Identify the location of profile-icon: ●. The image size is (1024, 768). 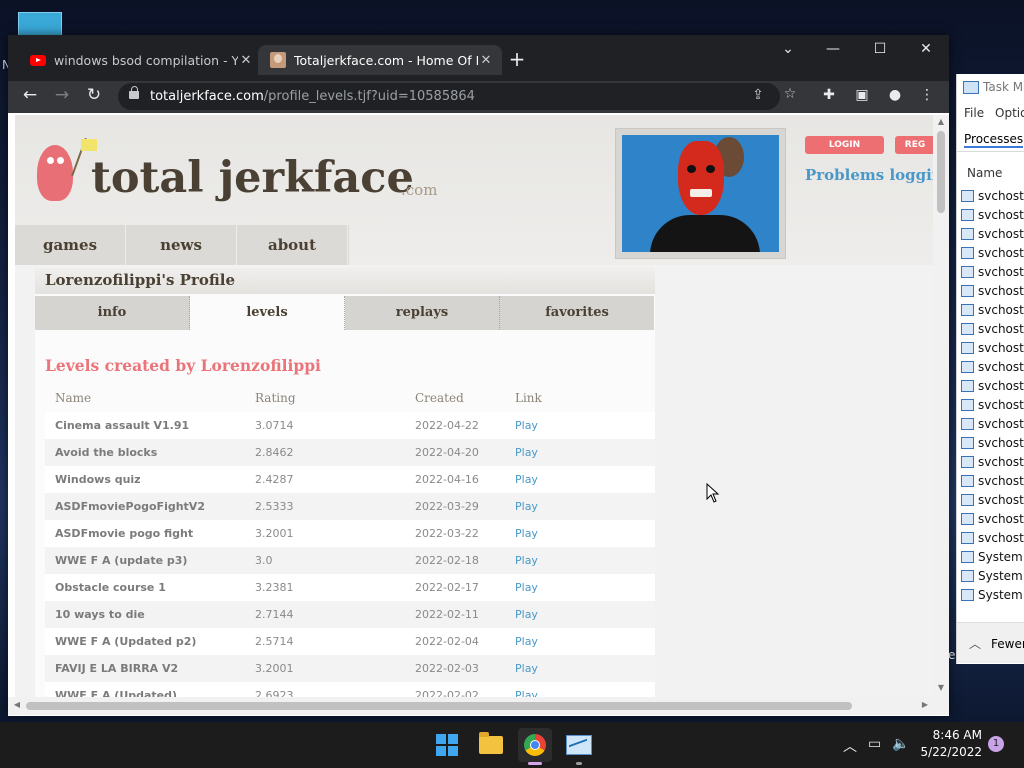
(895, 95).